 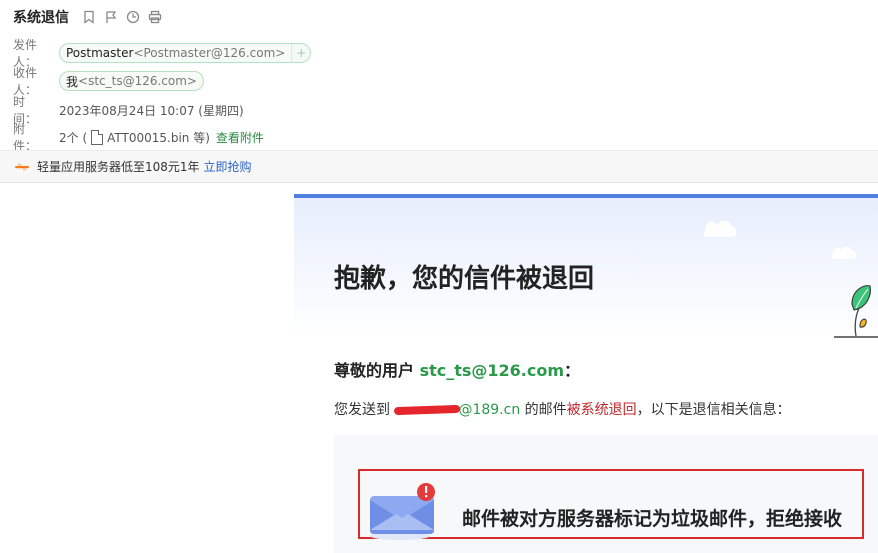 What do you see at coordinates (111, 17) in the screenshot?
I see `flag-icon` at bounding box center [111, 17].